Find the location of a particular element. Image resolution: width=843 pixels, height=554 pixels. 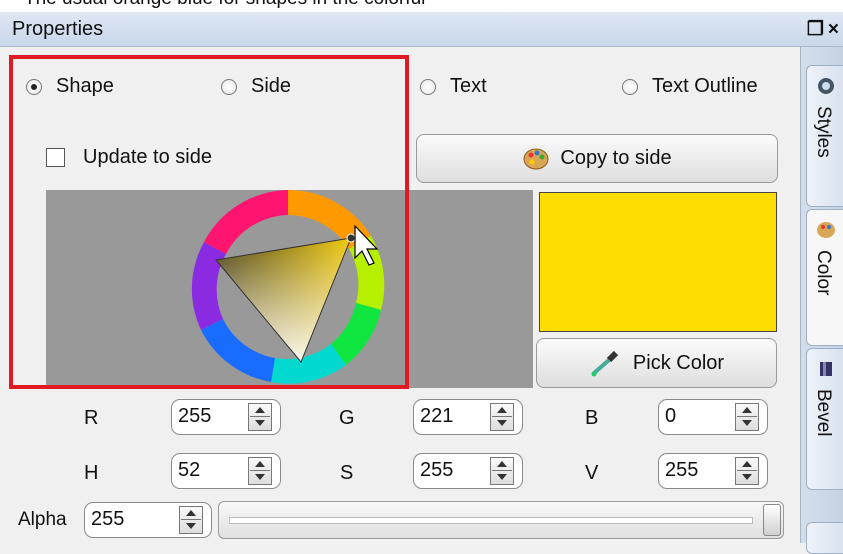

s-spin-arrows is located at coordinates (502, 471).